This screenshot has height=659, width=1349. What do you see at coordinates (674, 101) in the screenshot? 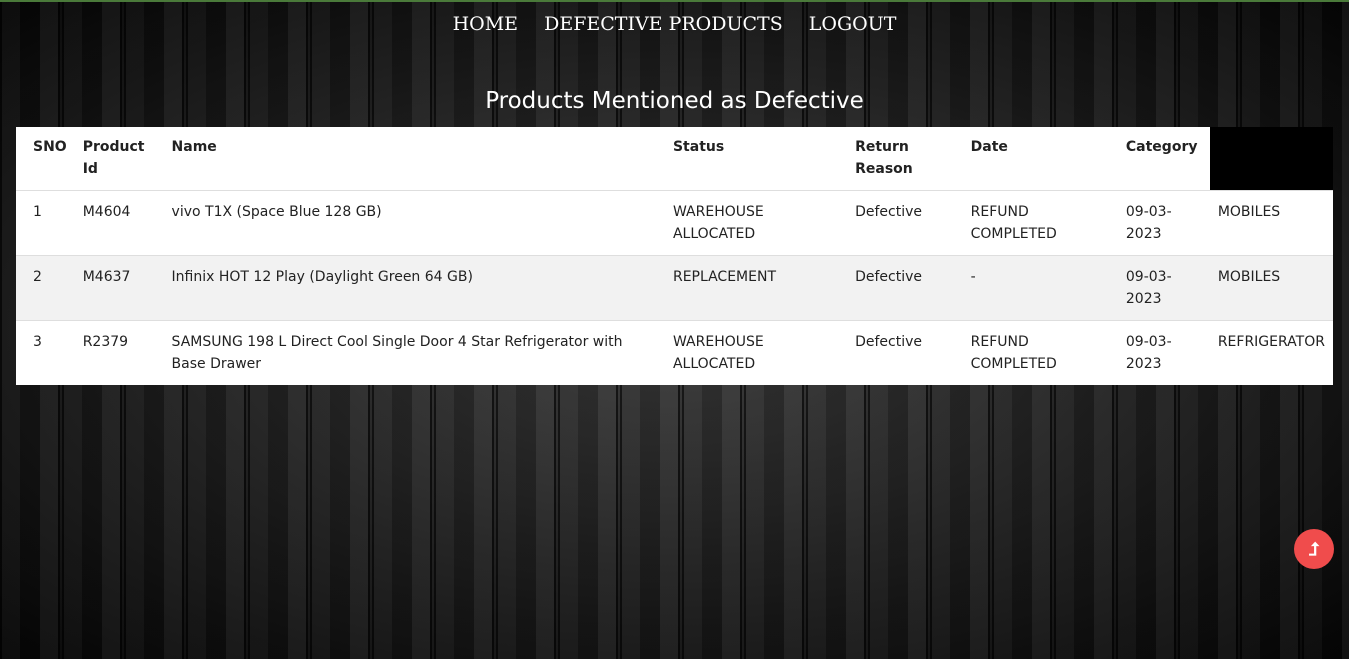
I see `page-title: Products Mentioned as Defective` at bounding box center [674, 101].